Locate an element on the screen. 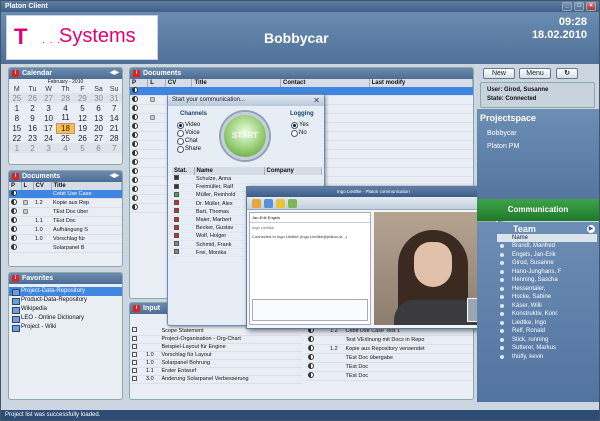 The width and height of the screenshot is (600, 421). communication-button: Communication is located at coordinates (538, 210).